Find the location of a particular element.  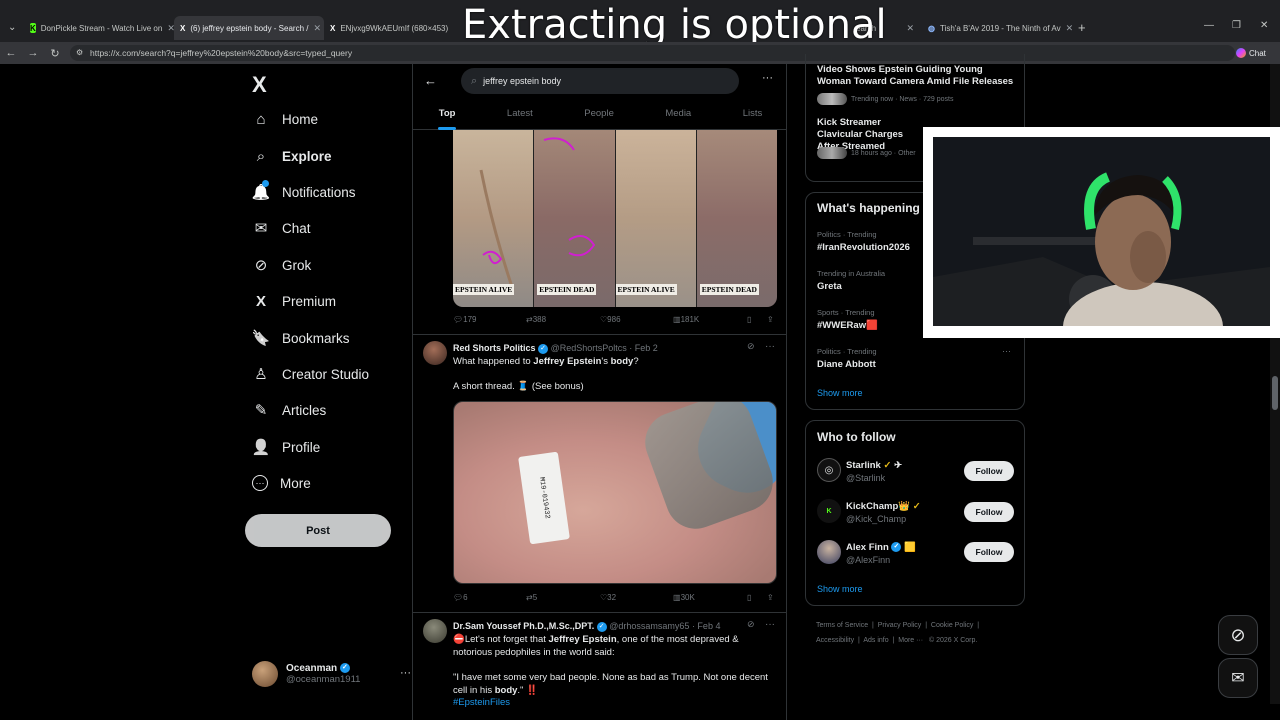

account-handle: @oceanman1911 is located at coordinates (323, 679).